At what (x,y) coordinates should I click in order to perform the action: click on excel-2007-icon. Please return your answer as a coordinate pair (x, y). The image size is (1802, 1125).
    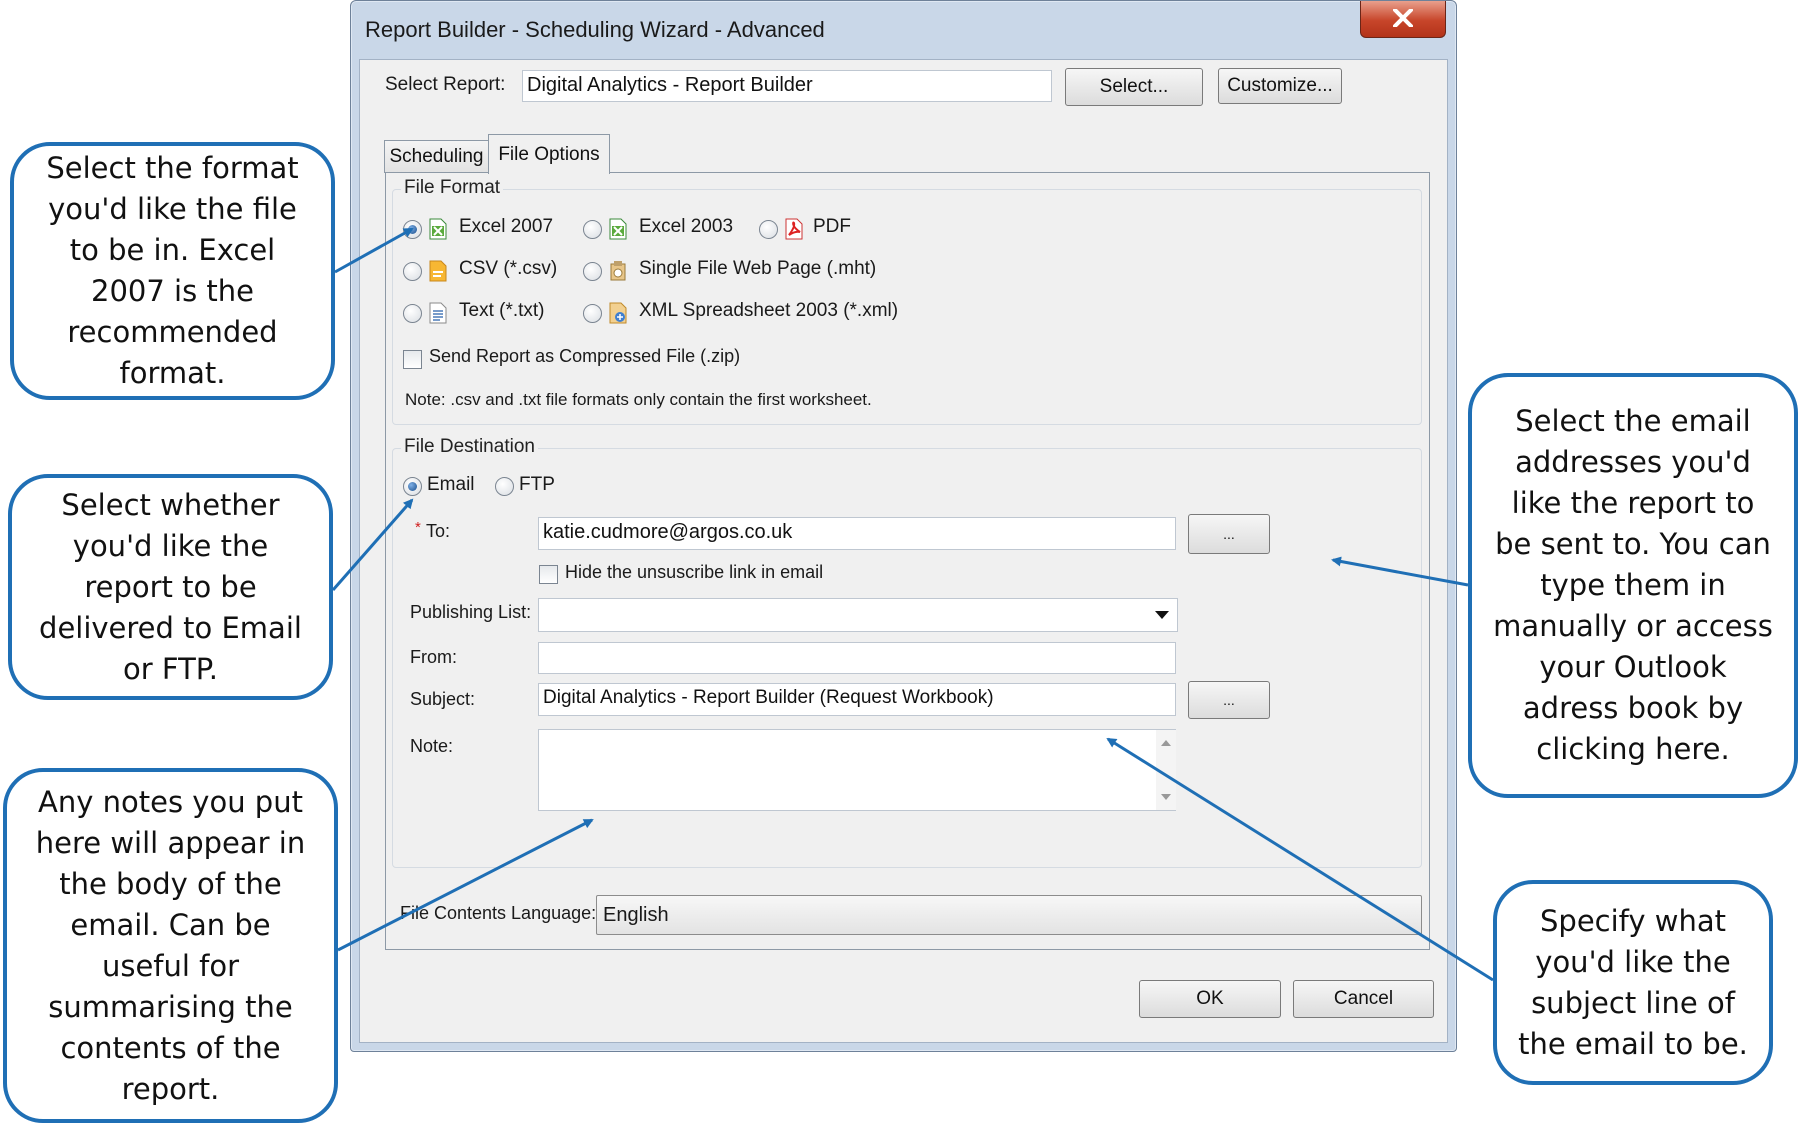
    Looking at the image, I should click on (438, 229).